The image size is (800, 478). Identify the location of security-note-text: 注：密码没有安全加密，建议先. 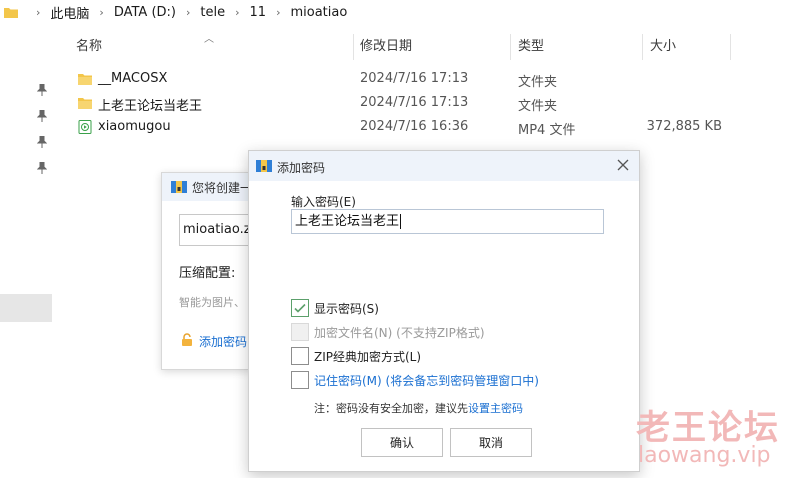
(391, 408).